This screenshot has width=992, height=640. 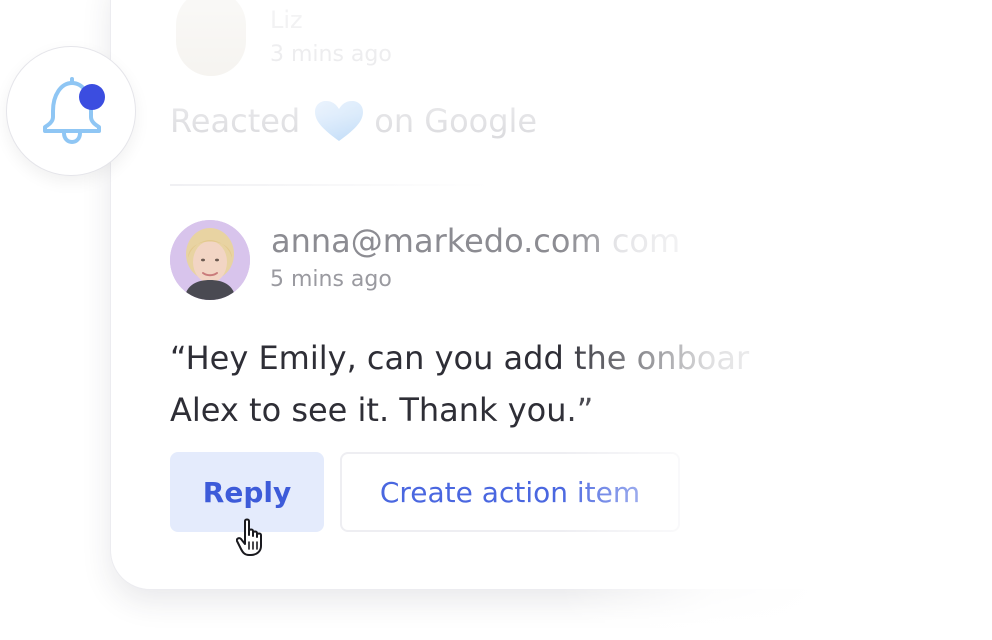 What do you see at coordinates (382, 410) in the screenshot?
I see `message-line-2: Alex to see it. Thank you.”` at bounding box center [382, 410].